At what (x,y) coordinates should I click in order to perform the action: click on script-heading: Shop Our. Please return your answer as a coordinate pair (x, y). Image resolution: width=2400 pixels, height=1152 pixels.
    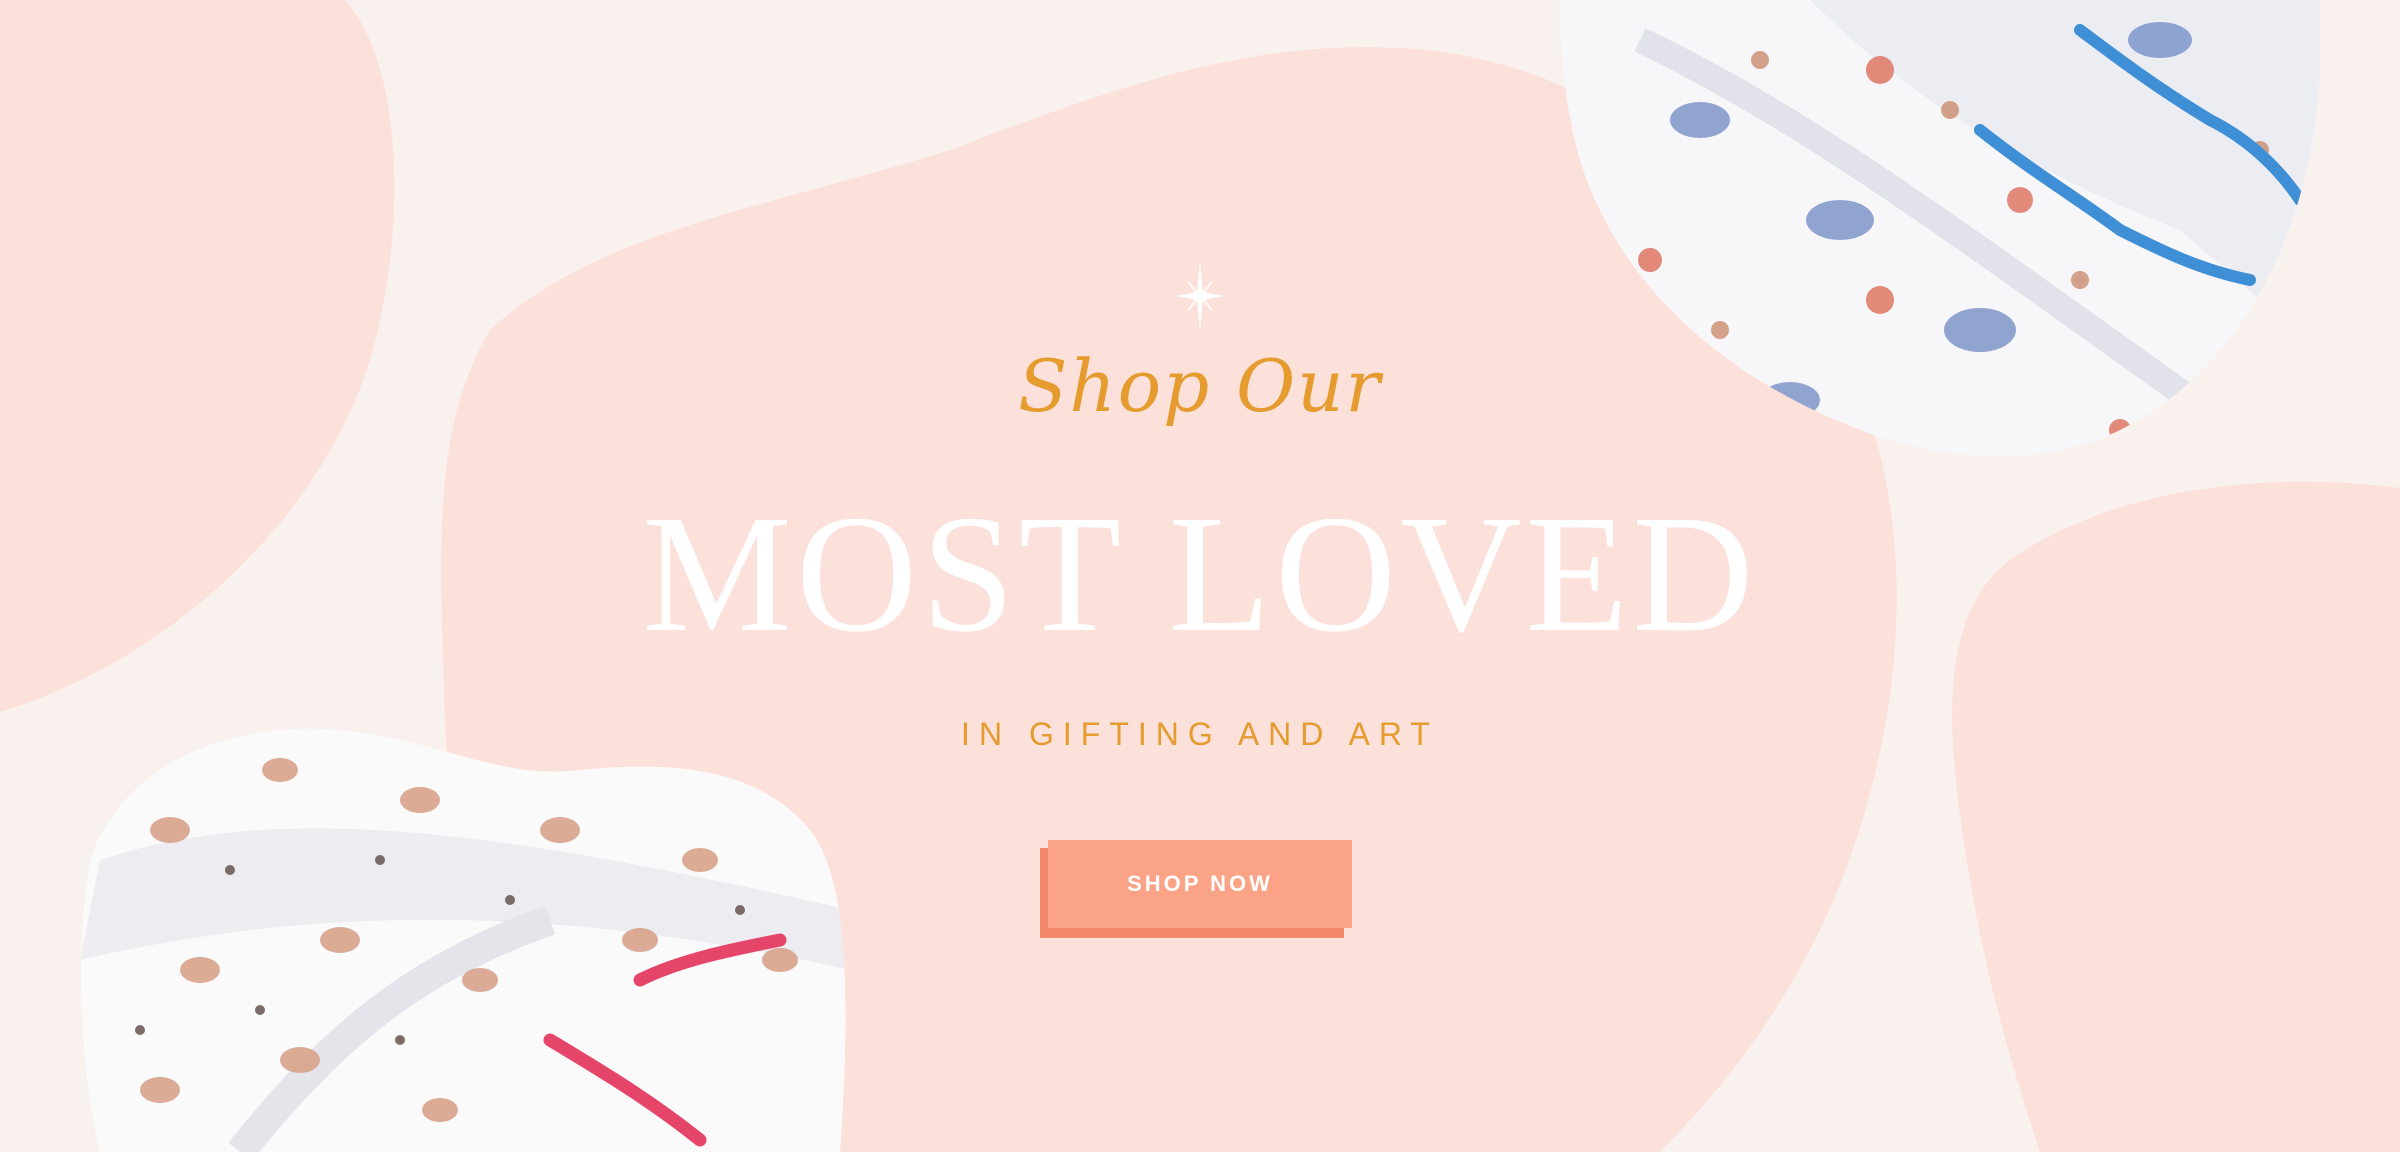
    Looking at the image, I should click on (1200, 386).